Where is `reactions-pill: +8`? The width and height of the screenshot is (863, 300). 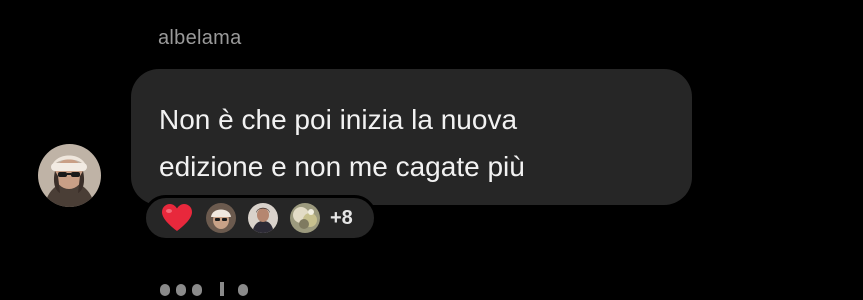
reactions-pill: +8 is located at coordinates (260, 218).